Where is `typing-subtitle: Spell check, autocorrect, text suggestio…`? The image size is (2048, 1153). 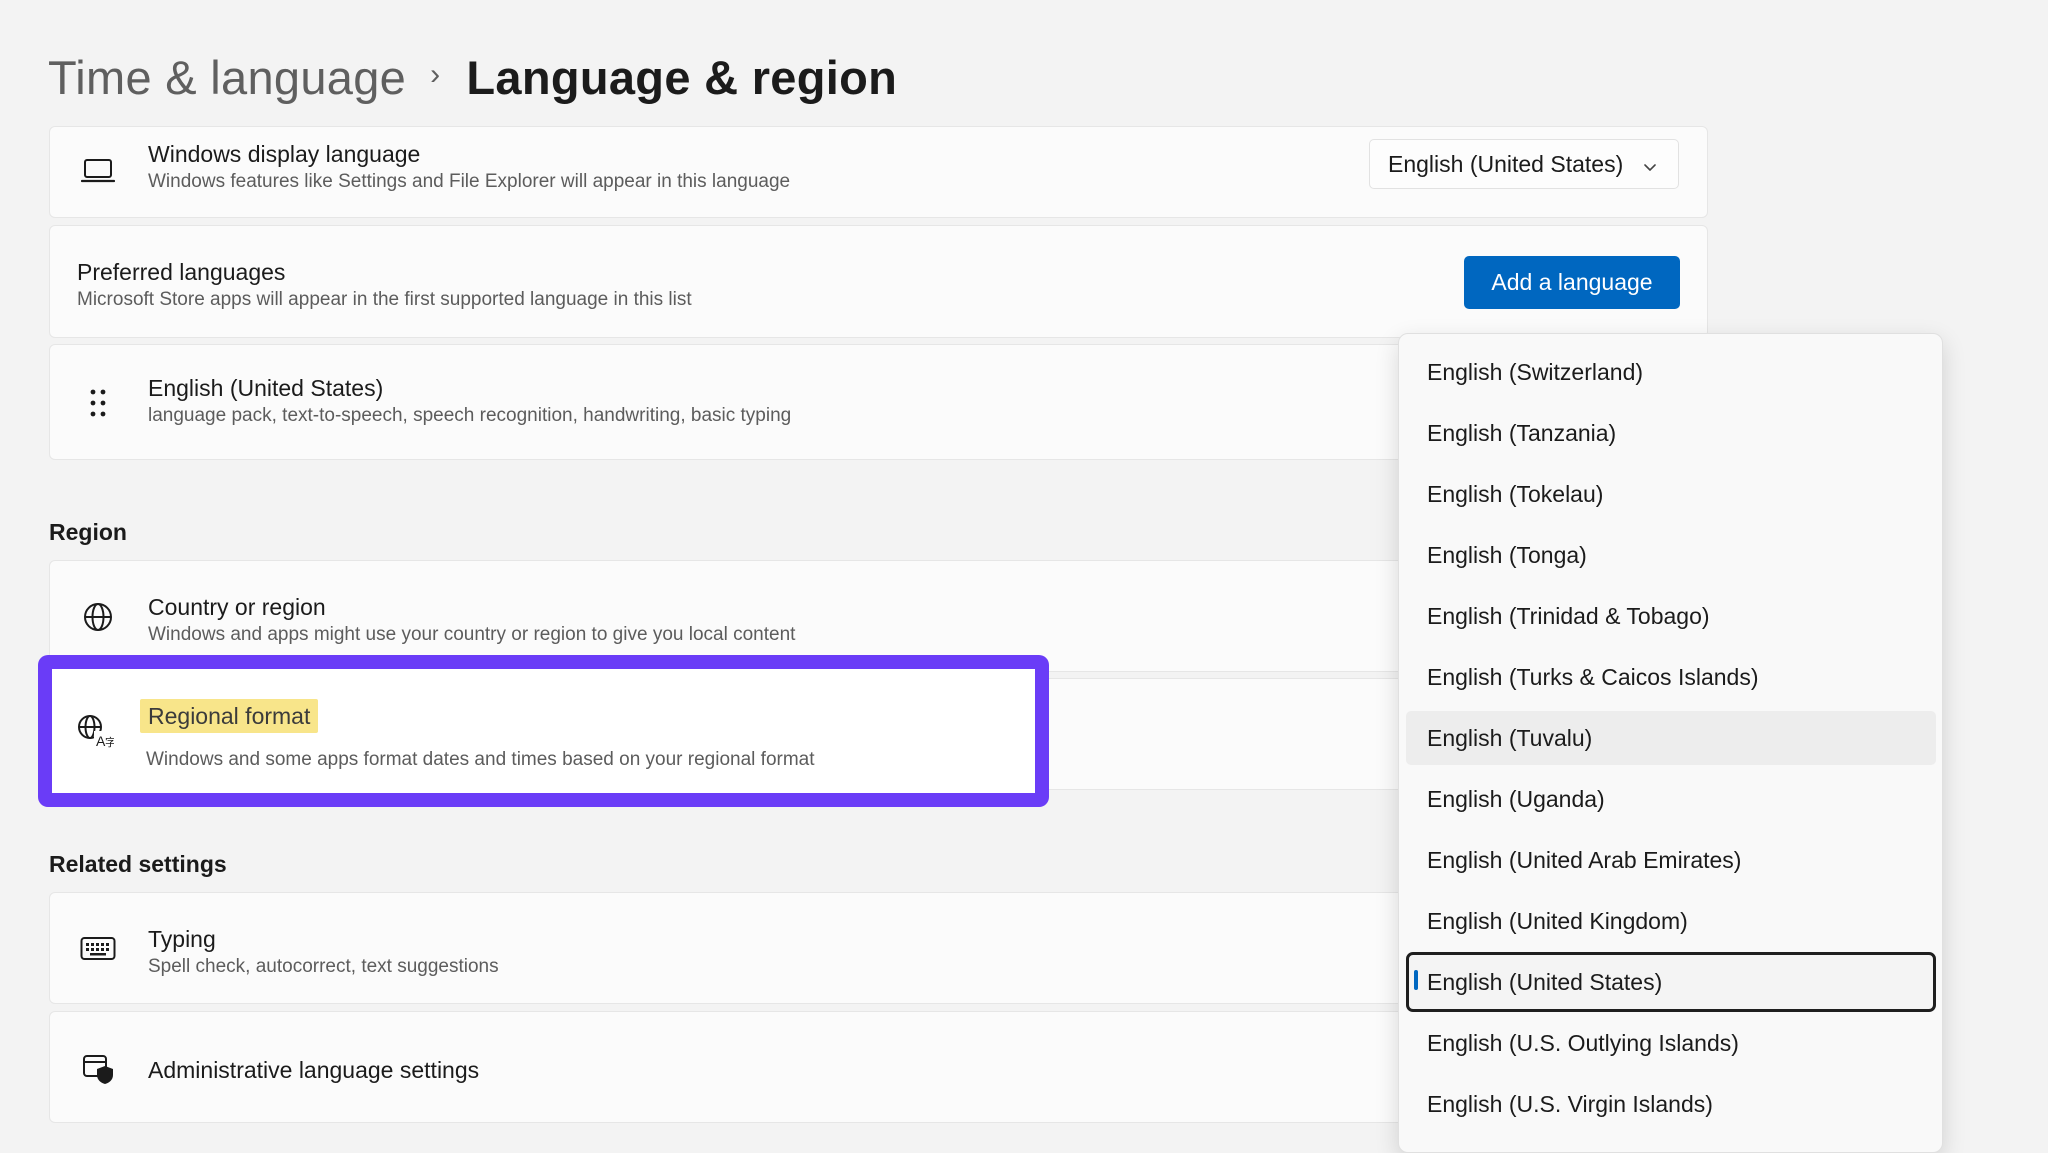
typing-subtitle: Spell check, autocorrect, text suggestio… is located at coordinates (323, 966).